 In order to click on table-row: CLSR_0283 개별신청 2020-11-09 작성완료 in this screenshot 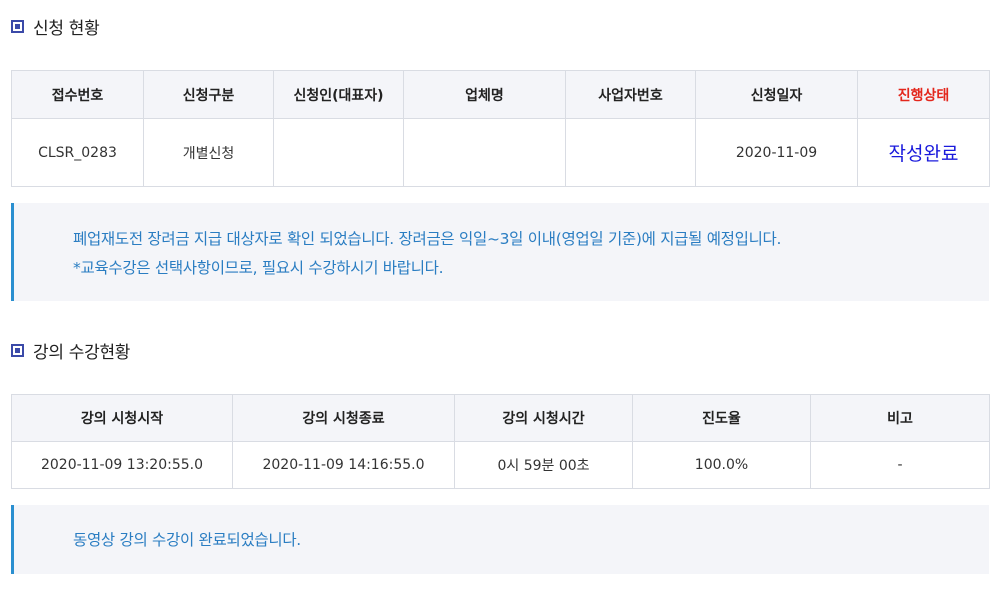, I will do `click(500, 152)`.